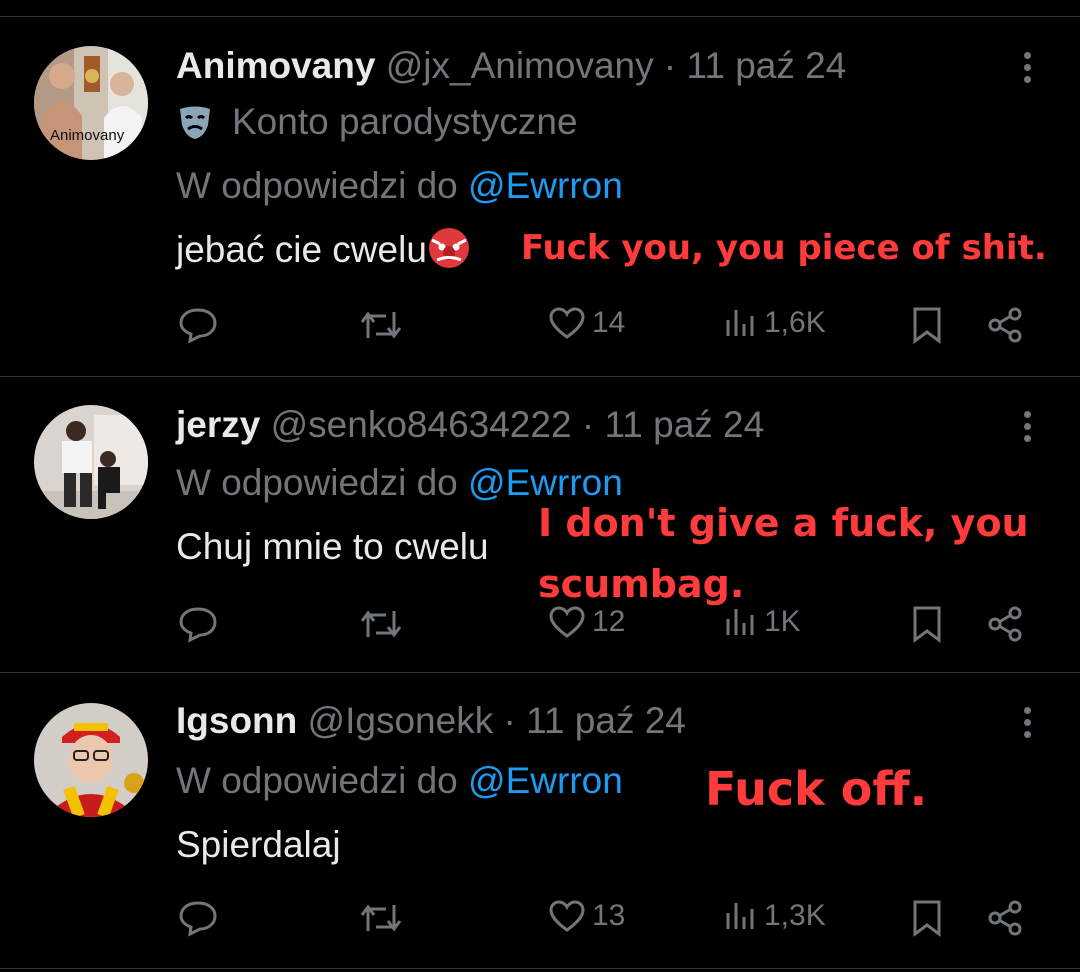  Describe the element at coordinates (762, 622) in the screenshot. I see `views-button: 1K` at that location.